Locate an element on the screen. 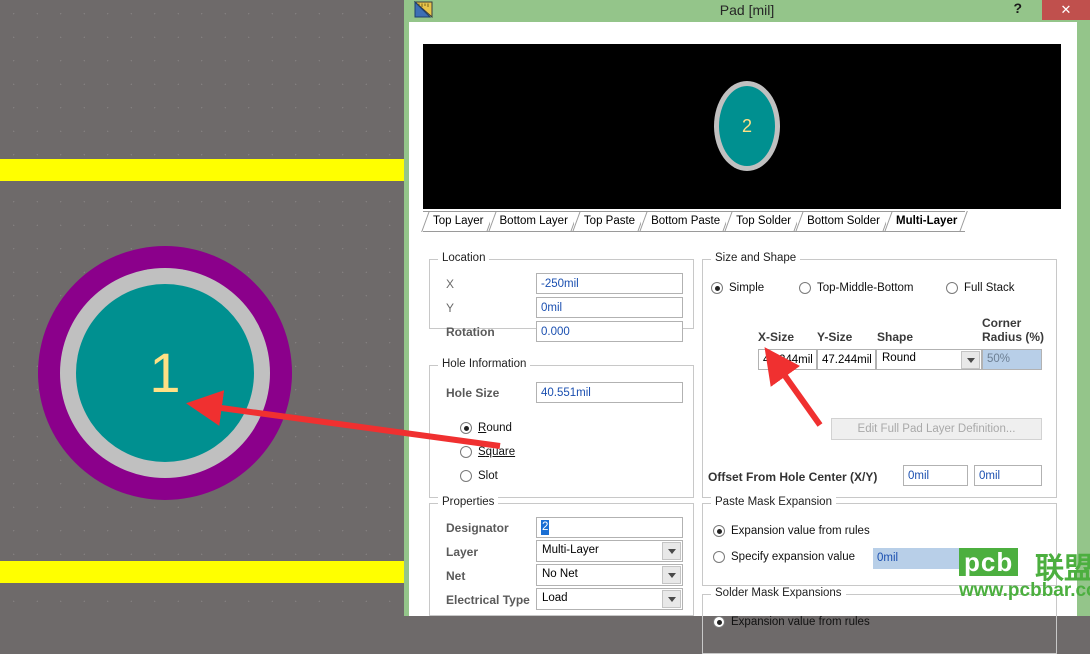  tab-label: Top Layer is located at coordinates (458, 221).